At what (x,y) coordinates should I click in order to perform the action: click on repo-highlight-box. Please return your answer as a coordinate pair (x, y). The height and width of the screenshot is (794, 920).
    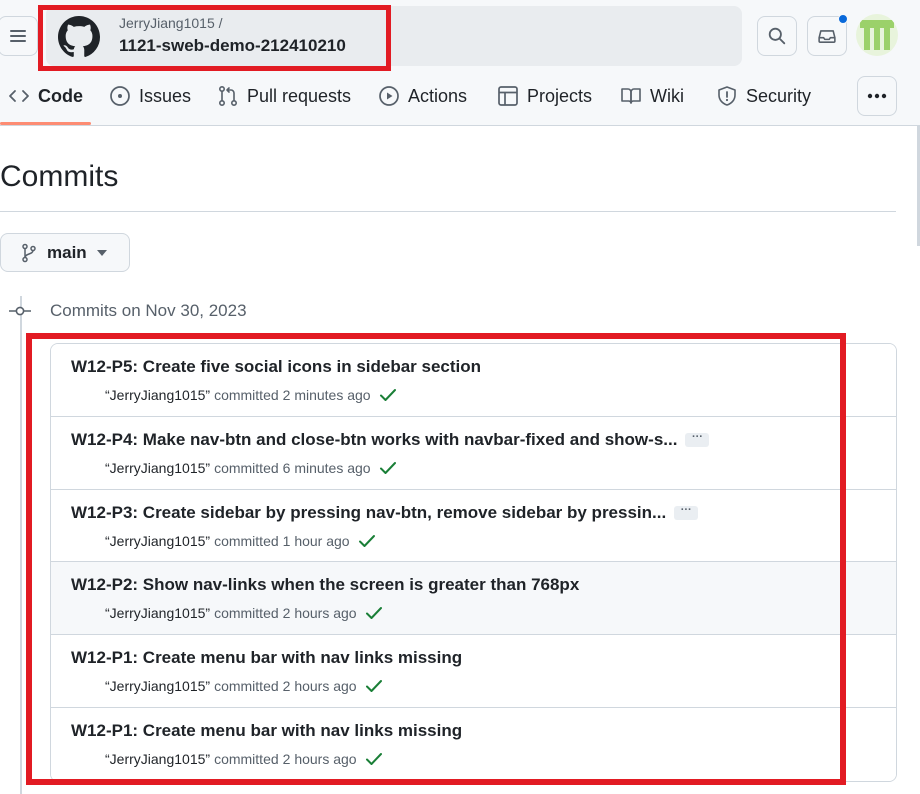
    Looking at the image, I should click on (214, 38).